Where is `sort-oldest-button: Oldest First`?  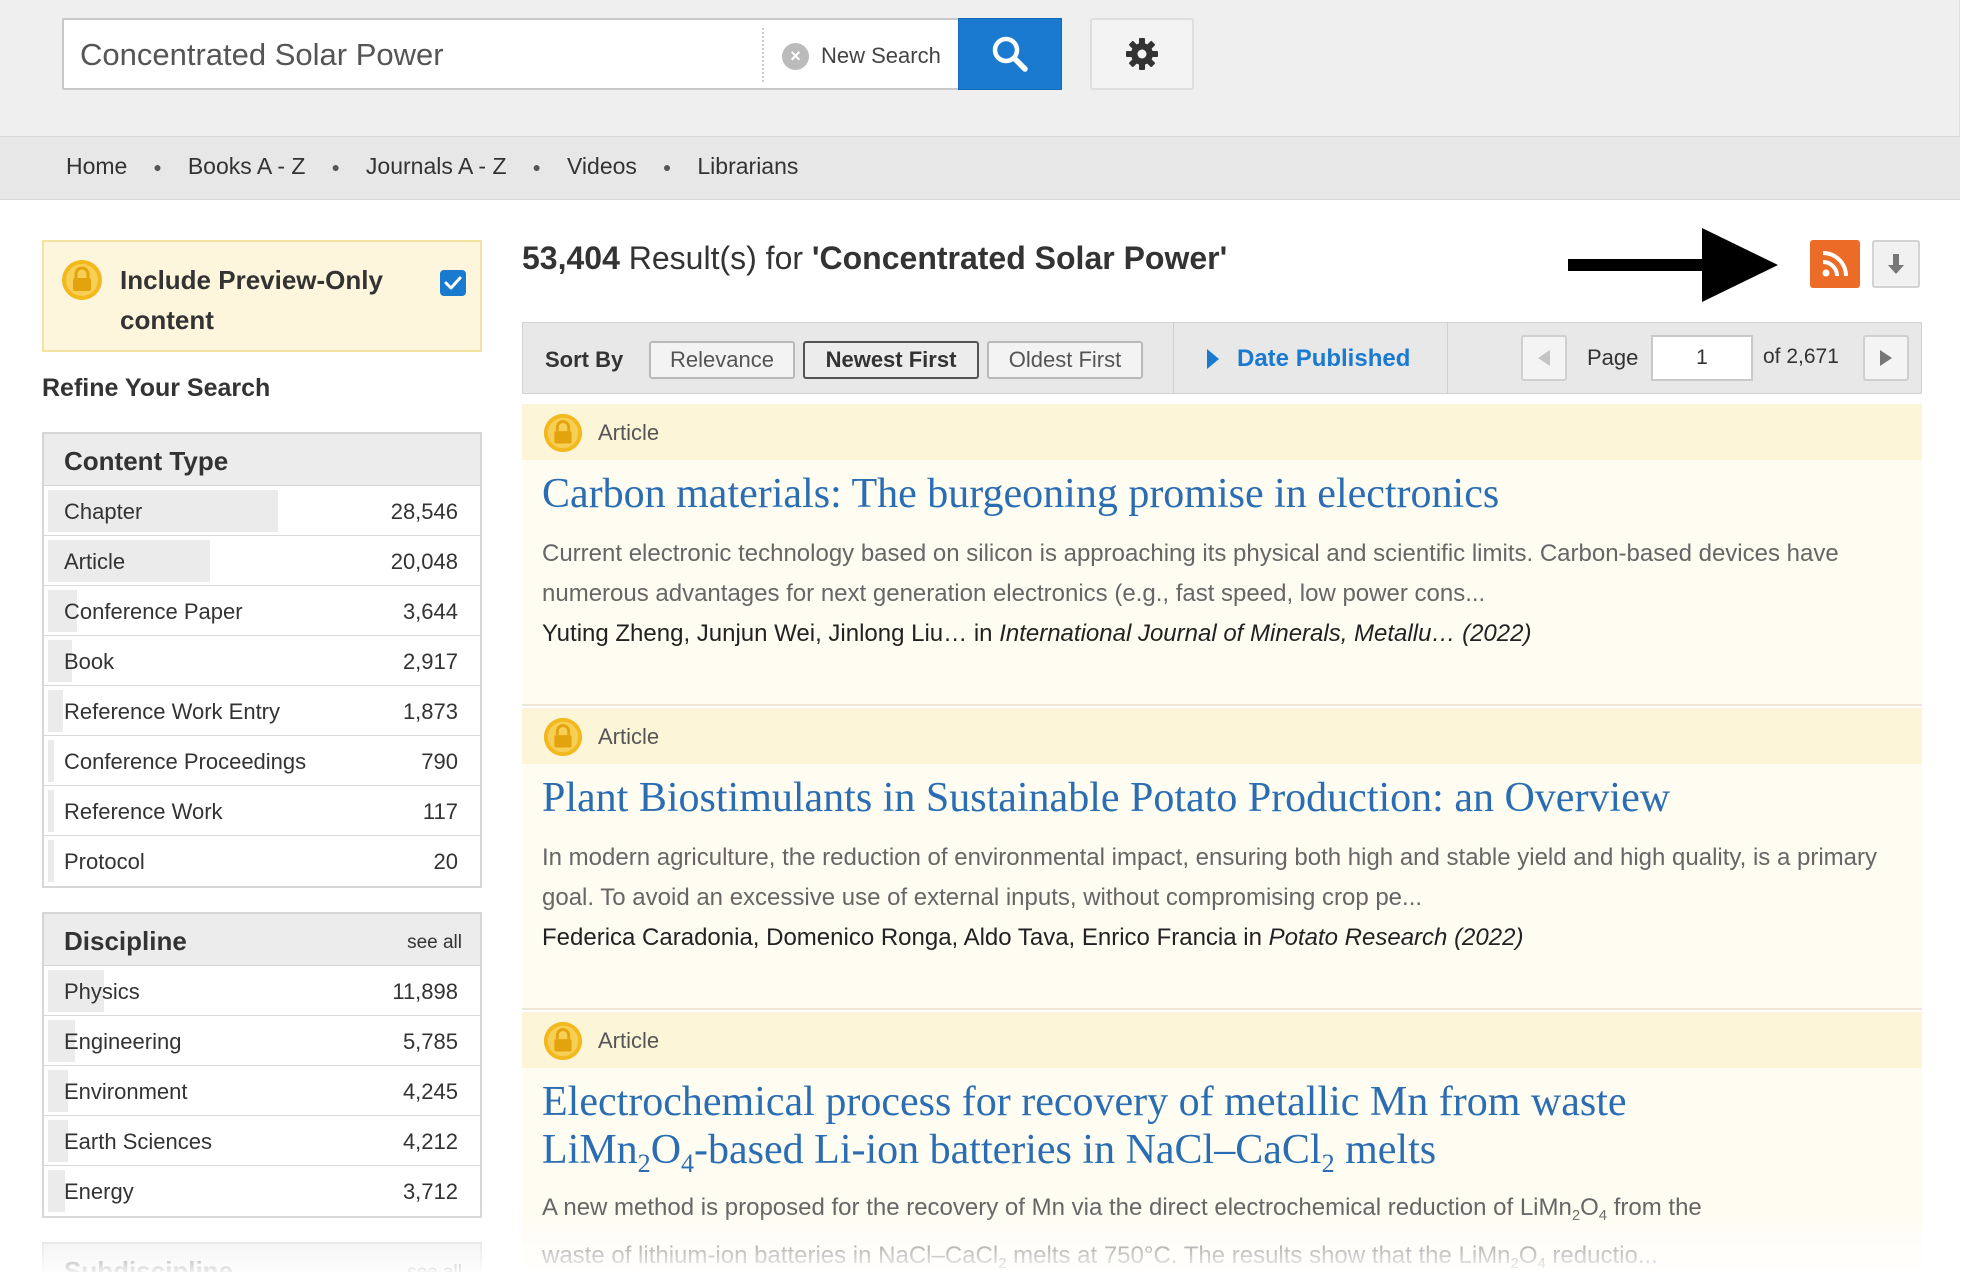
sort-oldest-button: Oldest First is located at coordinates (1065, 360).